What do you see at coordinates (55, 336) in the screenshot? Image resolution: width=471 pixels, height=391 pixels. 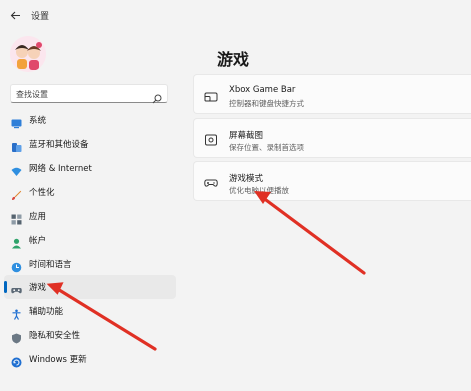 I see `sidebar-item-label: 隐私和安全性` at bounding box center [55, 336].